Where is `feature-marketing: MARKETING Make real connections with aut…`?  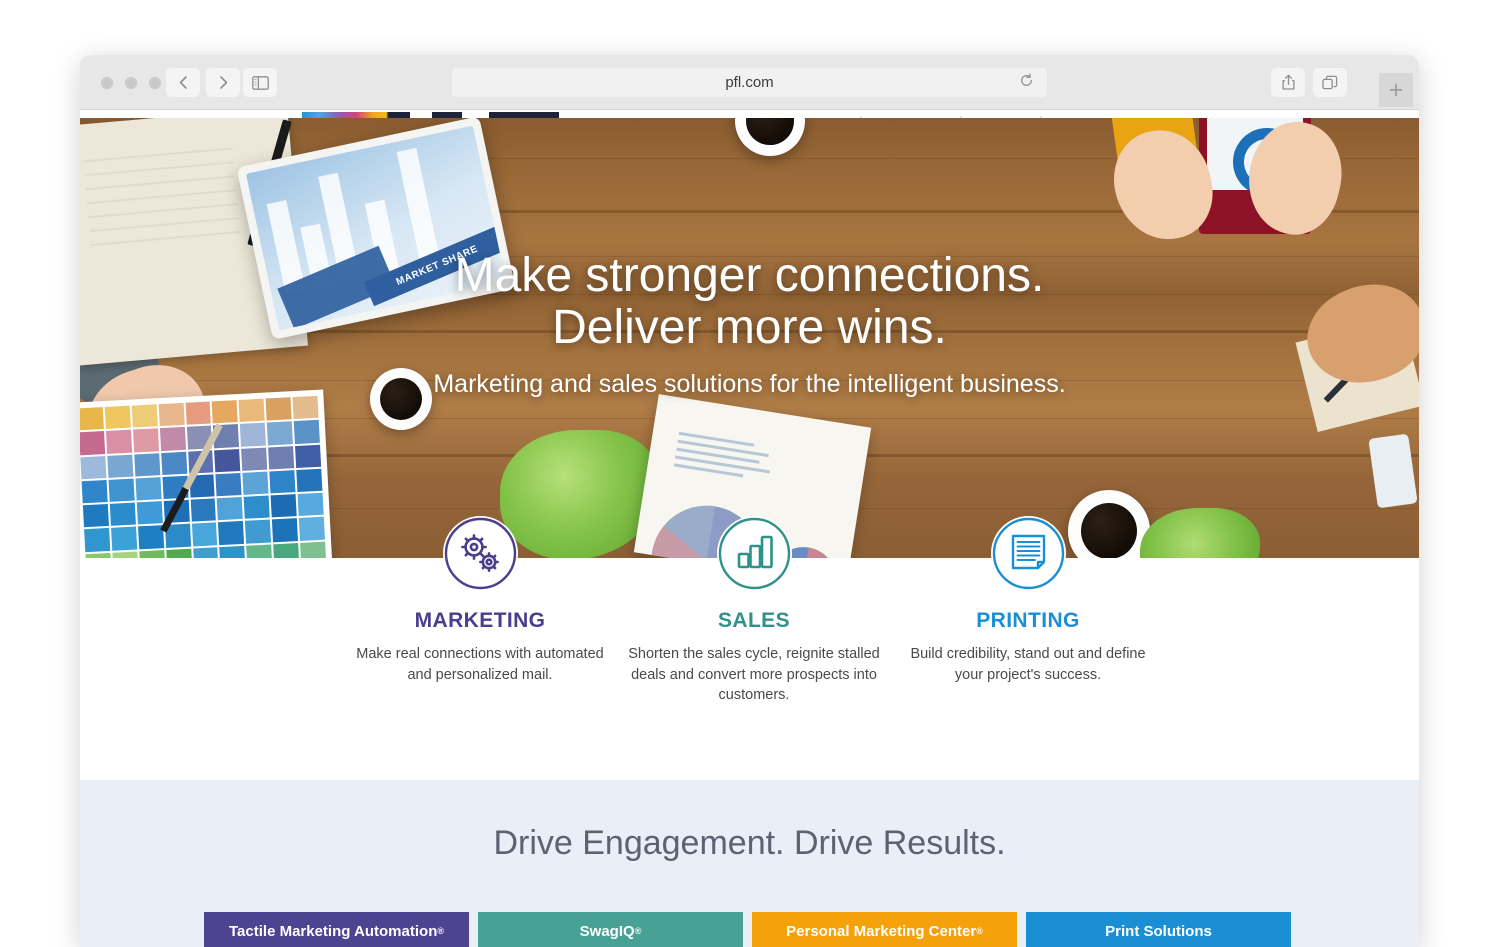
feature-marketing: MARKETING Make real connections with aut… is located at coordinates (480, 600).